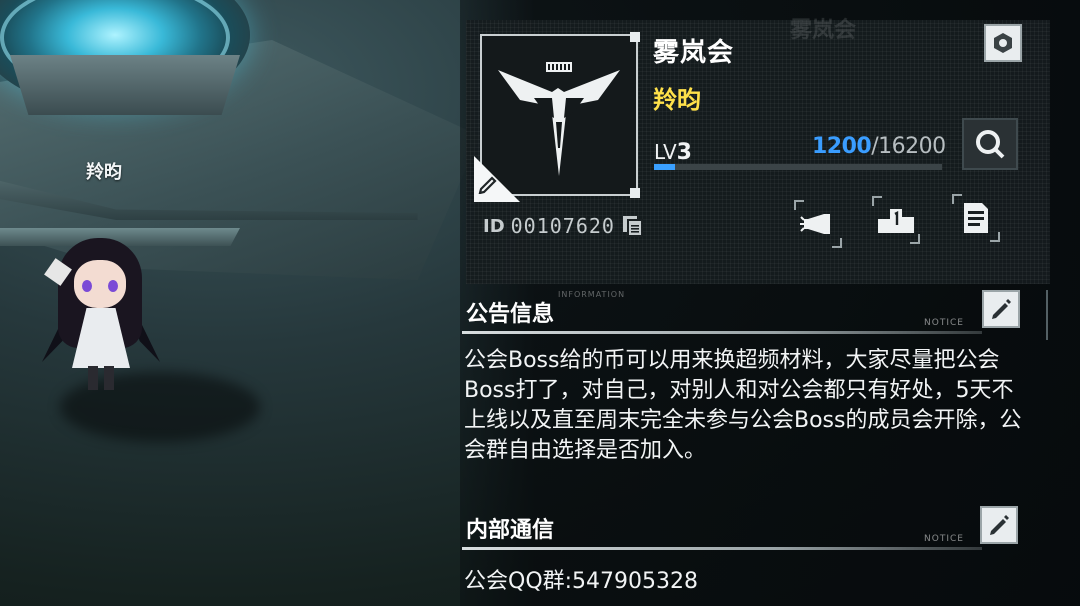 This screenshot has height=606, width=1080. I want to click on notice-title: 公告信息, so click(510, 314).